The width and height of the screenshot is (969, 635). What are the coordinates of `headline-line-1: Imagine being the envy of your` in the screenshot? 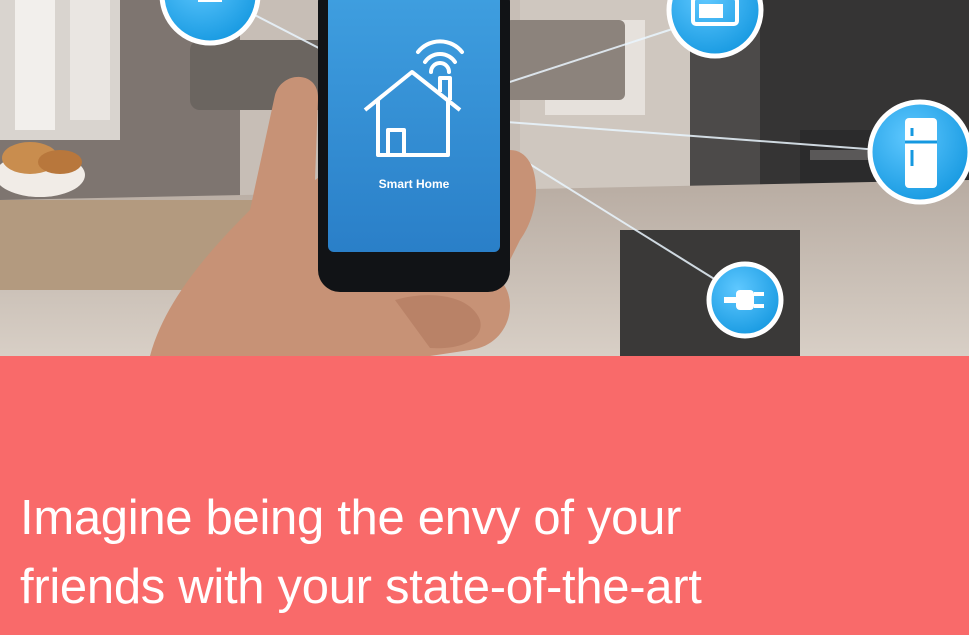 It's located at (351, 518).